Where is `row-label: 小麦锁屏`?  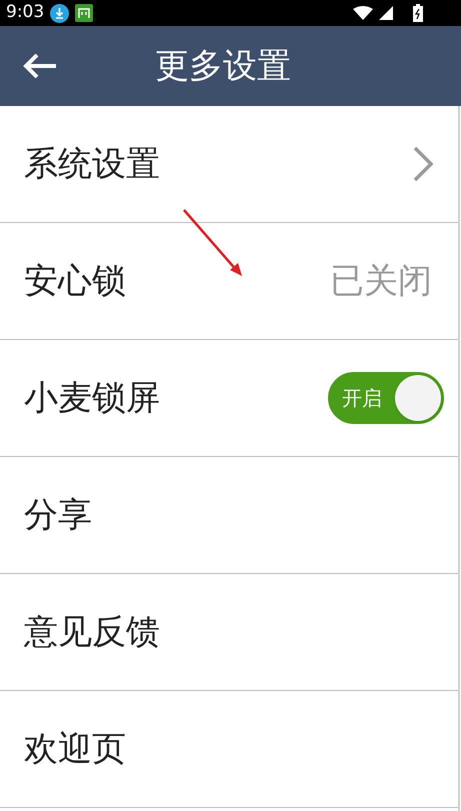 row-label: 小麦锁屏 is located at coordinates (92, 398).